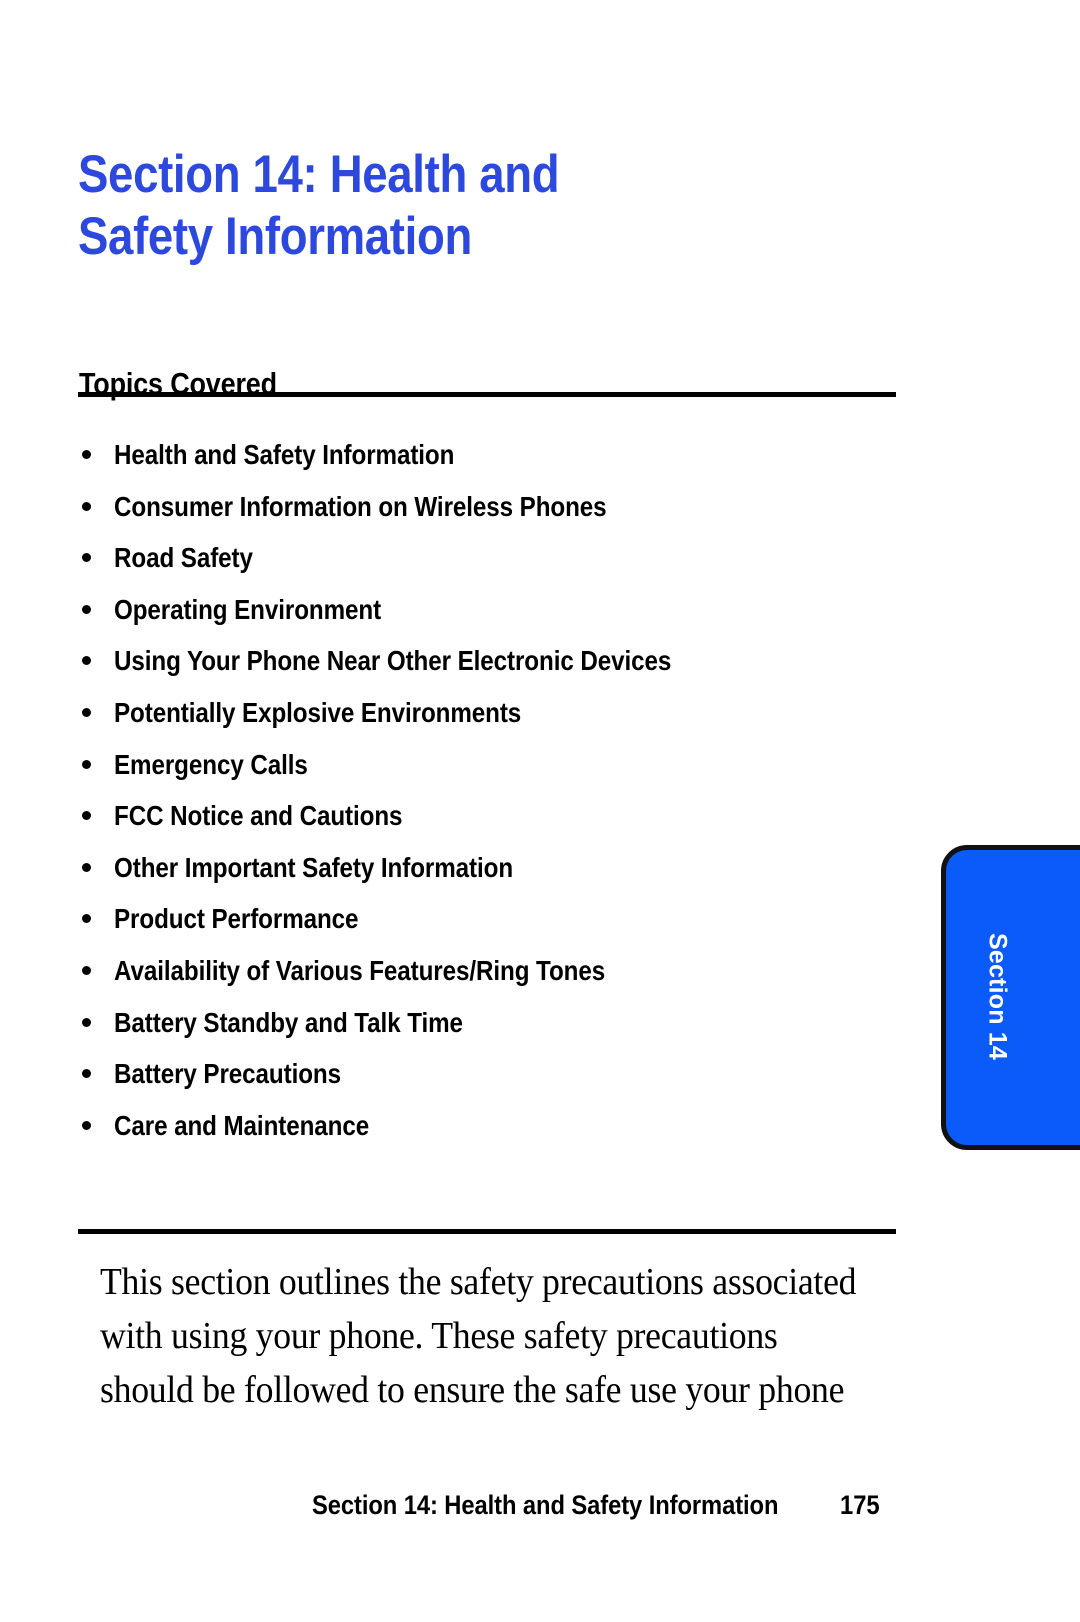 Image resolution: width=1080 pixels, height=1622 pixels. I want to click on list-item-label: Battery Precautions, so click(227, 1074).